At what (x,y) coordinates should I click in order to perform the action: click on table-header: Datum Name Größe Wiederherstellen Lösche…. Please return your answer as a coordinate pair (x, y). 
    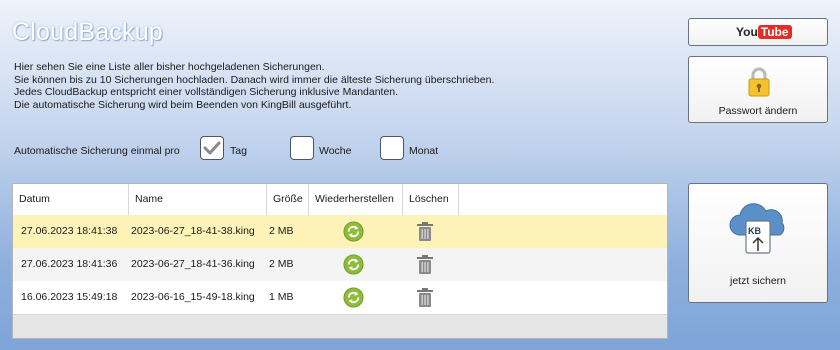
    Looking at the image, I should click on (340, 200).